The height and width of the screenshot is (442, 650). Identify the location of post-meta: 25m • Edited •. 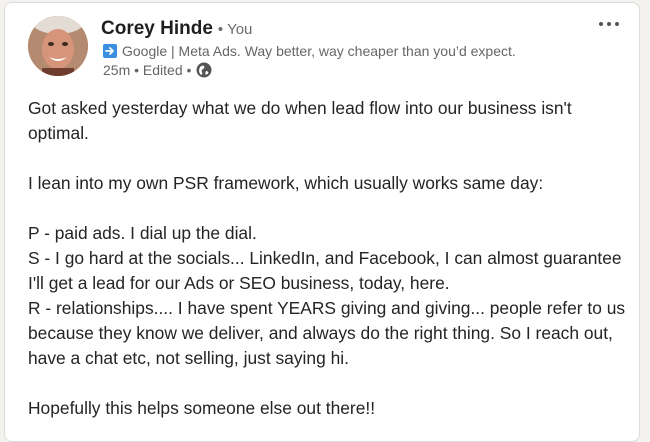
(157, 70).